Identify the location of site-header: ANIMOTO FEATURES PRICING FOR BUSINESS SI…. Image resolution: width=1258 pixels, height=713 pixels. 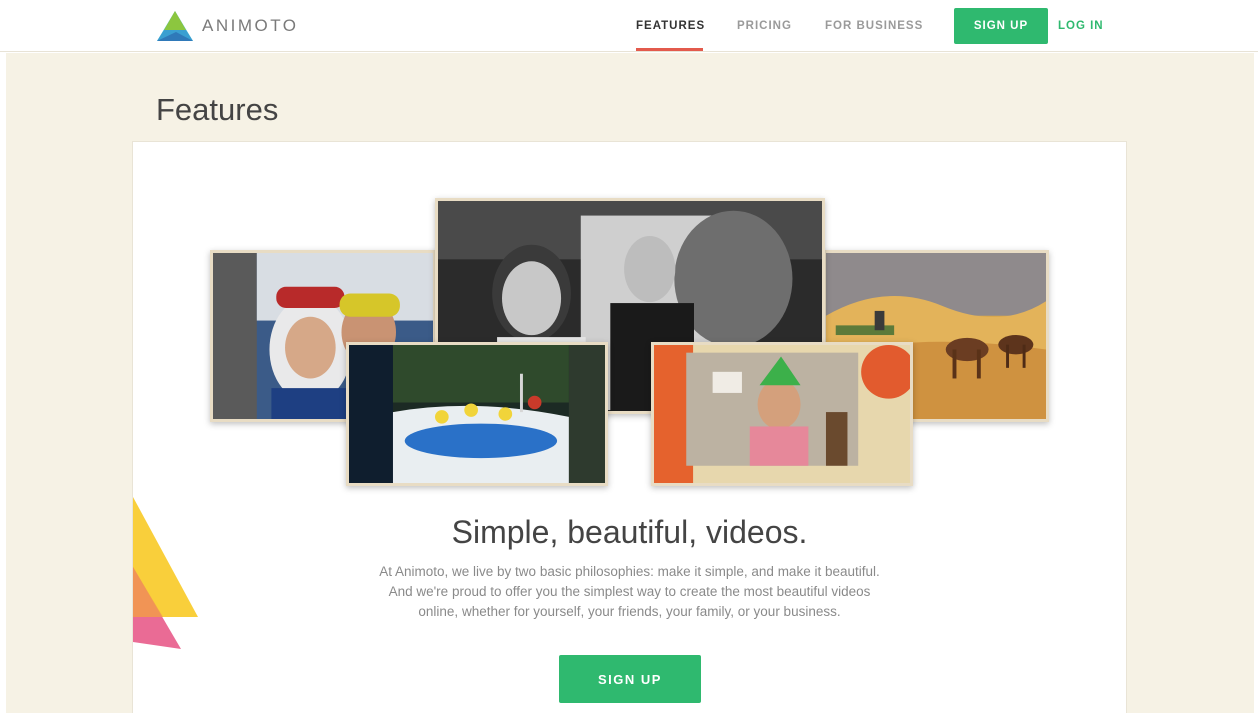
(629, 26).